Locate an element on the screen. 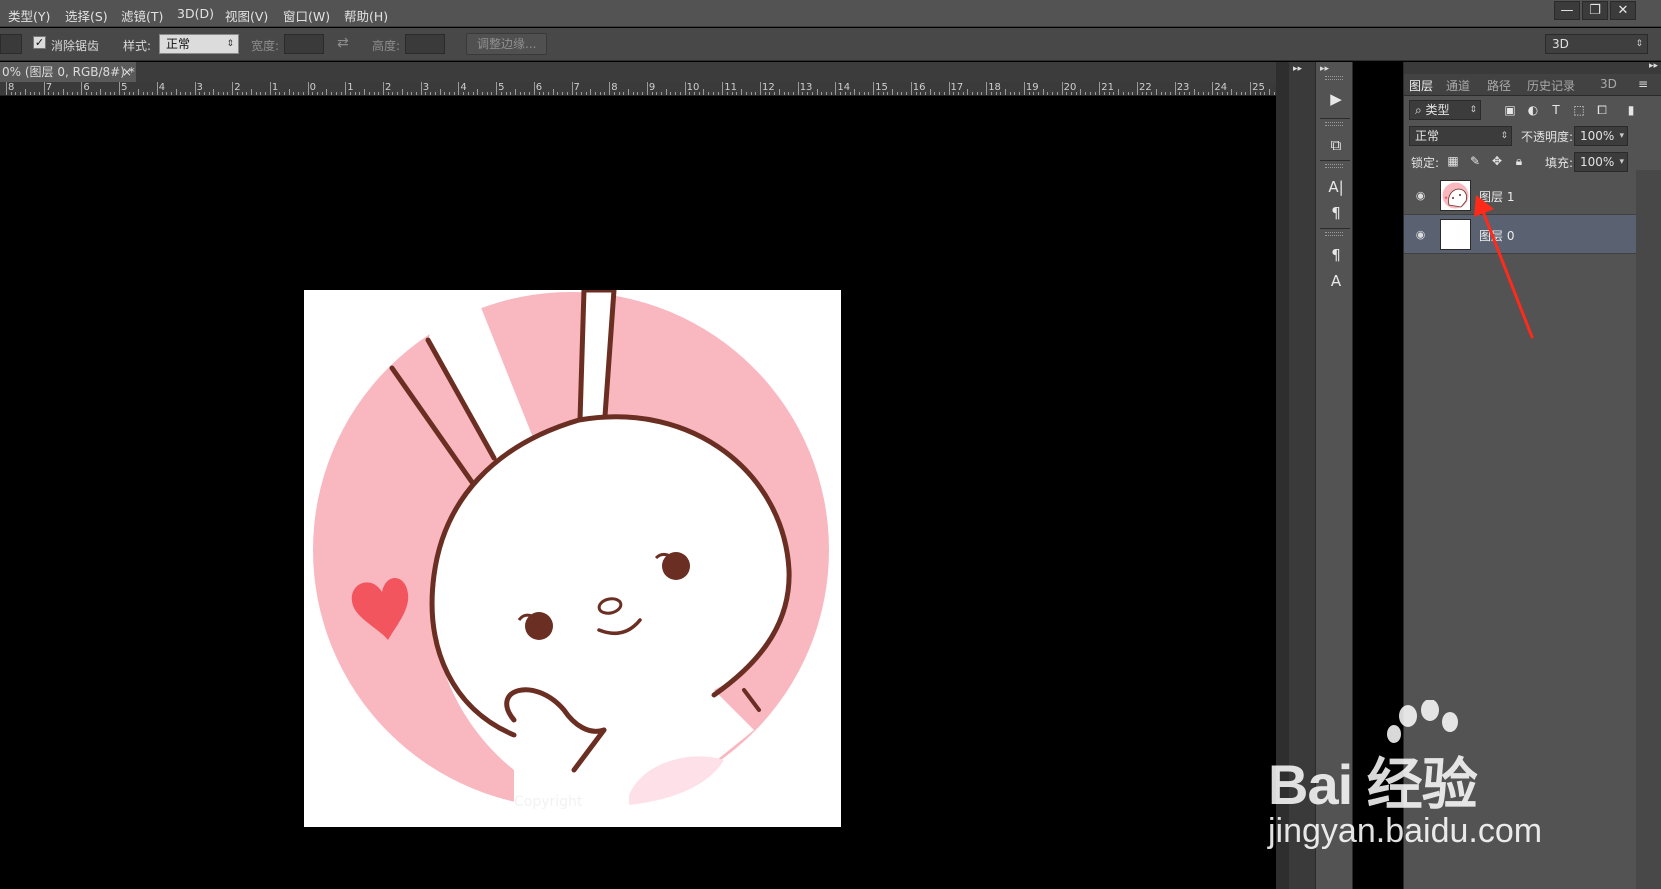  pixel-filter-icon: ▣ is located at coordinates (1510, 110).